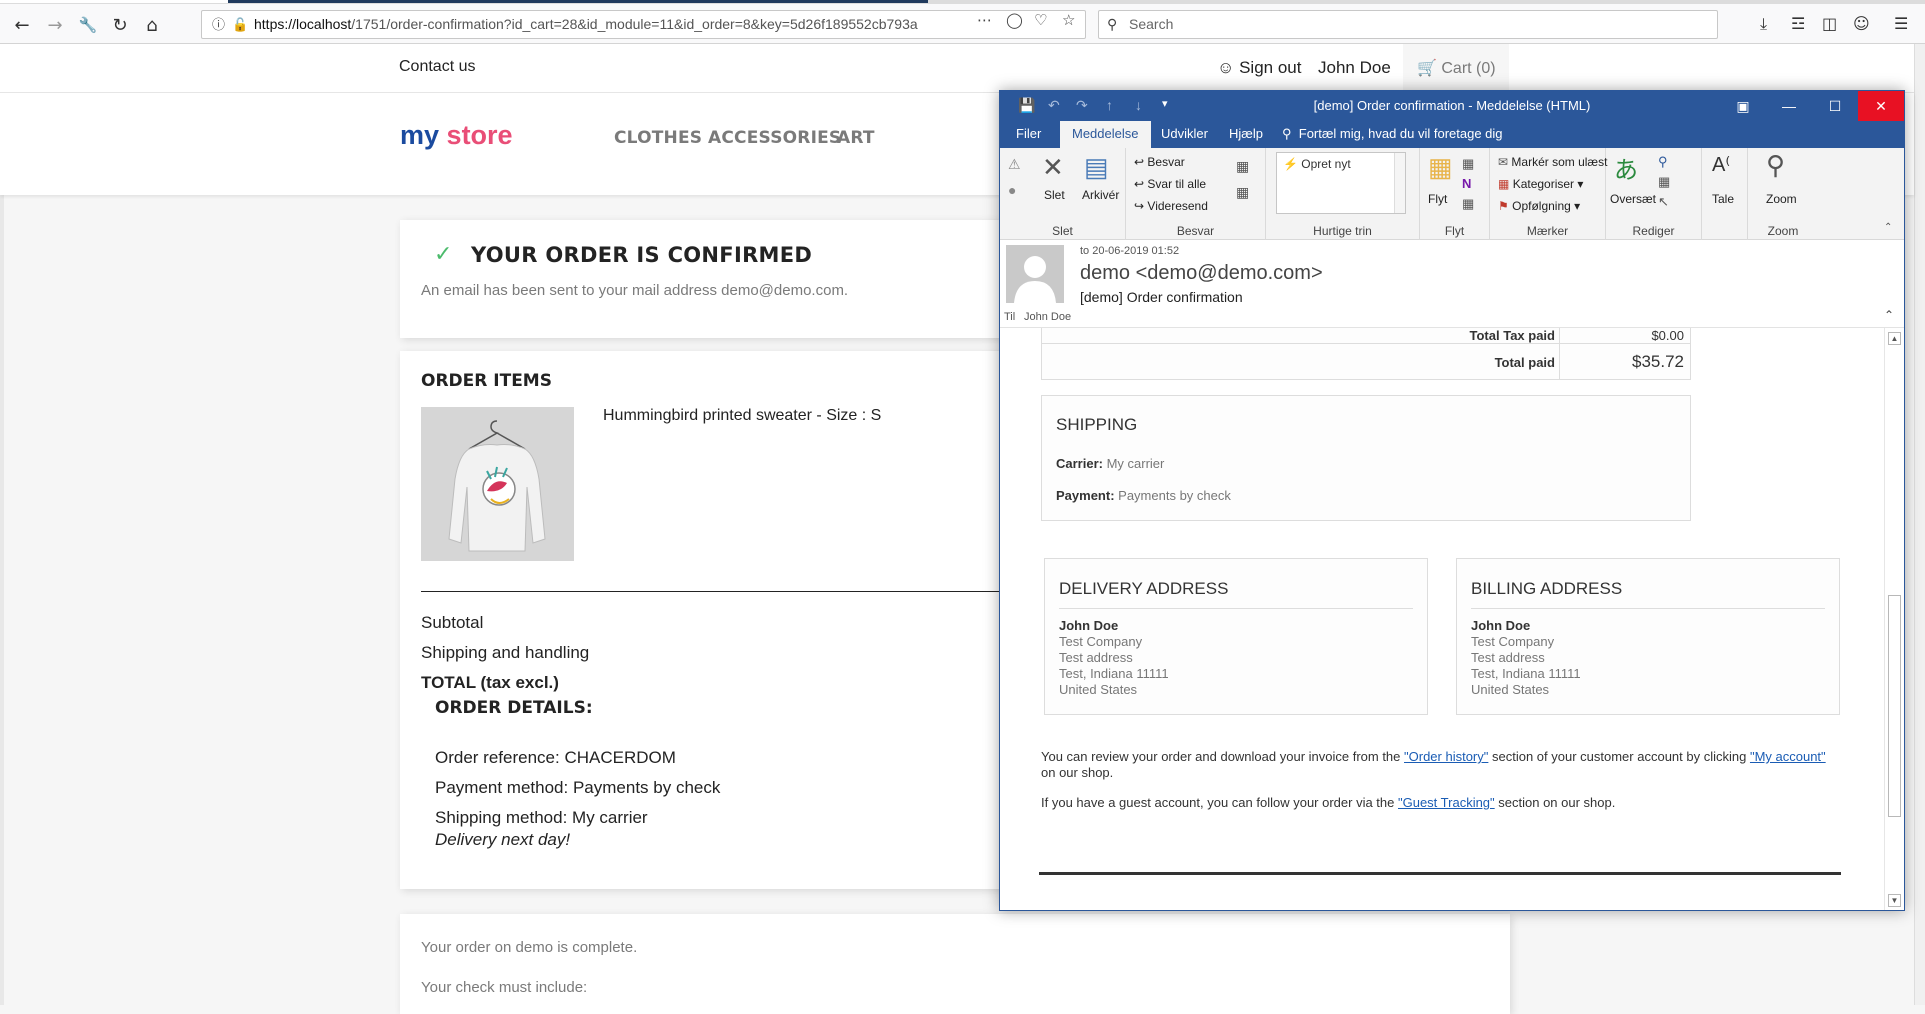 The height and width of the screenshot is (1014, 1925). Describe the element at coordinates (1468, 204) in the screenshot. I see `actions-icon: ▦` at that location.